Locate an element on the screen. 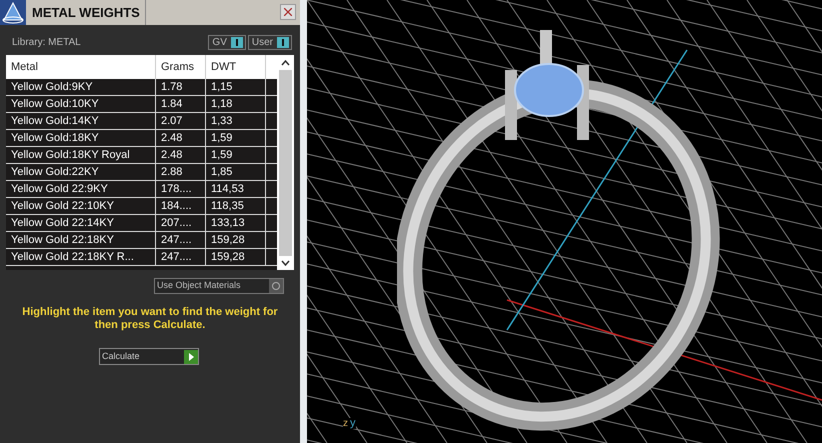  table-cell: Yellow Gold:14KY is located at coordinates (81, 121).